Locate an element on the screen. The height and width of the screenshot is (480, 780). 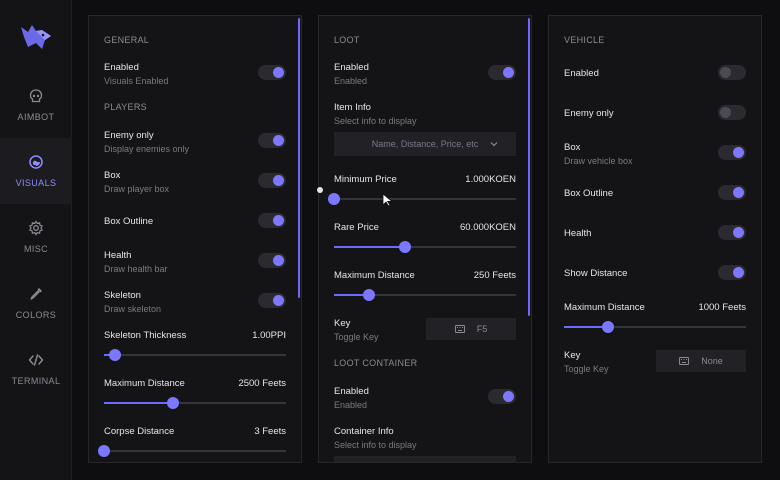
players-skeleton-toggle is located at coordinates (272, 300).